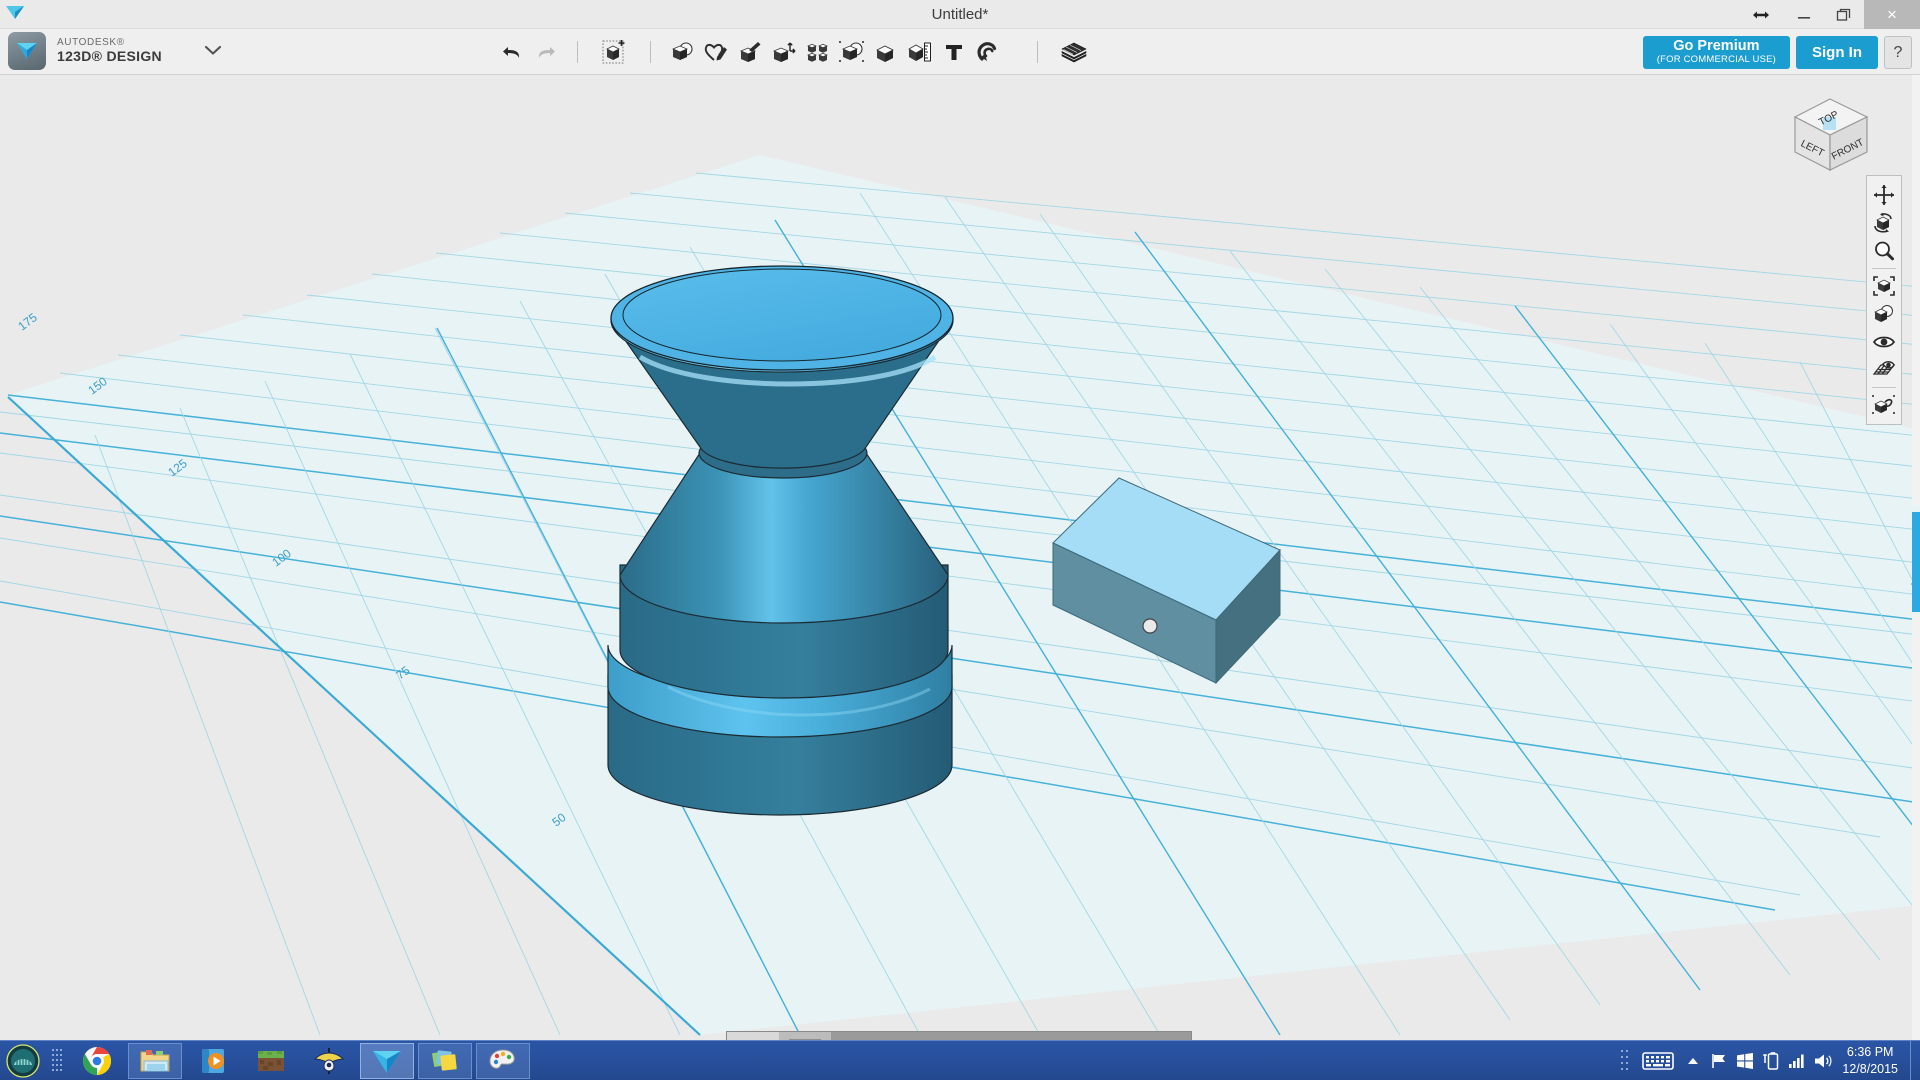  Describe the element at coordinates (784, 52) in the screenshot. I see `modify-button` at that location.